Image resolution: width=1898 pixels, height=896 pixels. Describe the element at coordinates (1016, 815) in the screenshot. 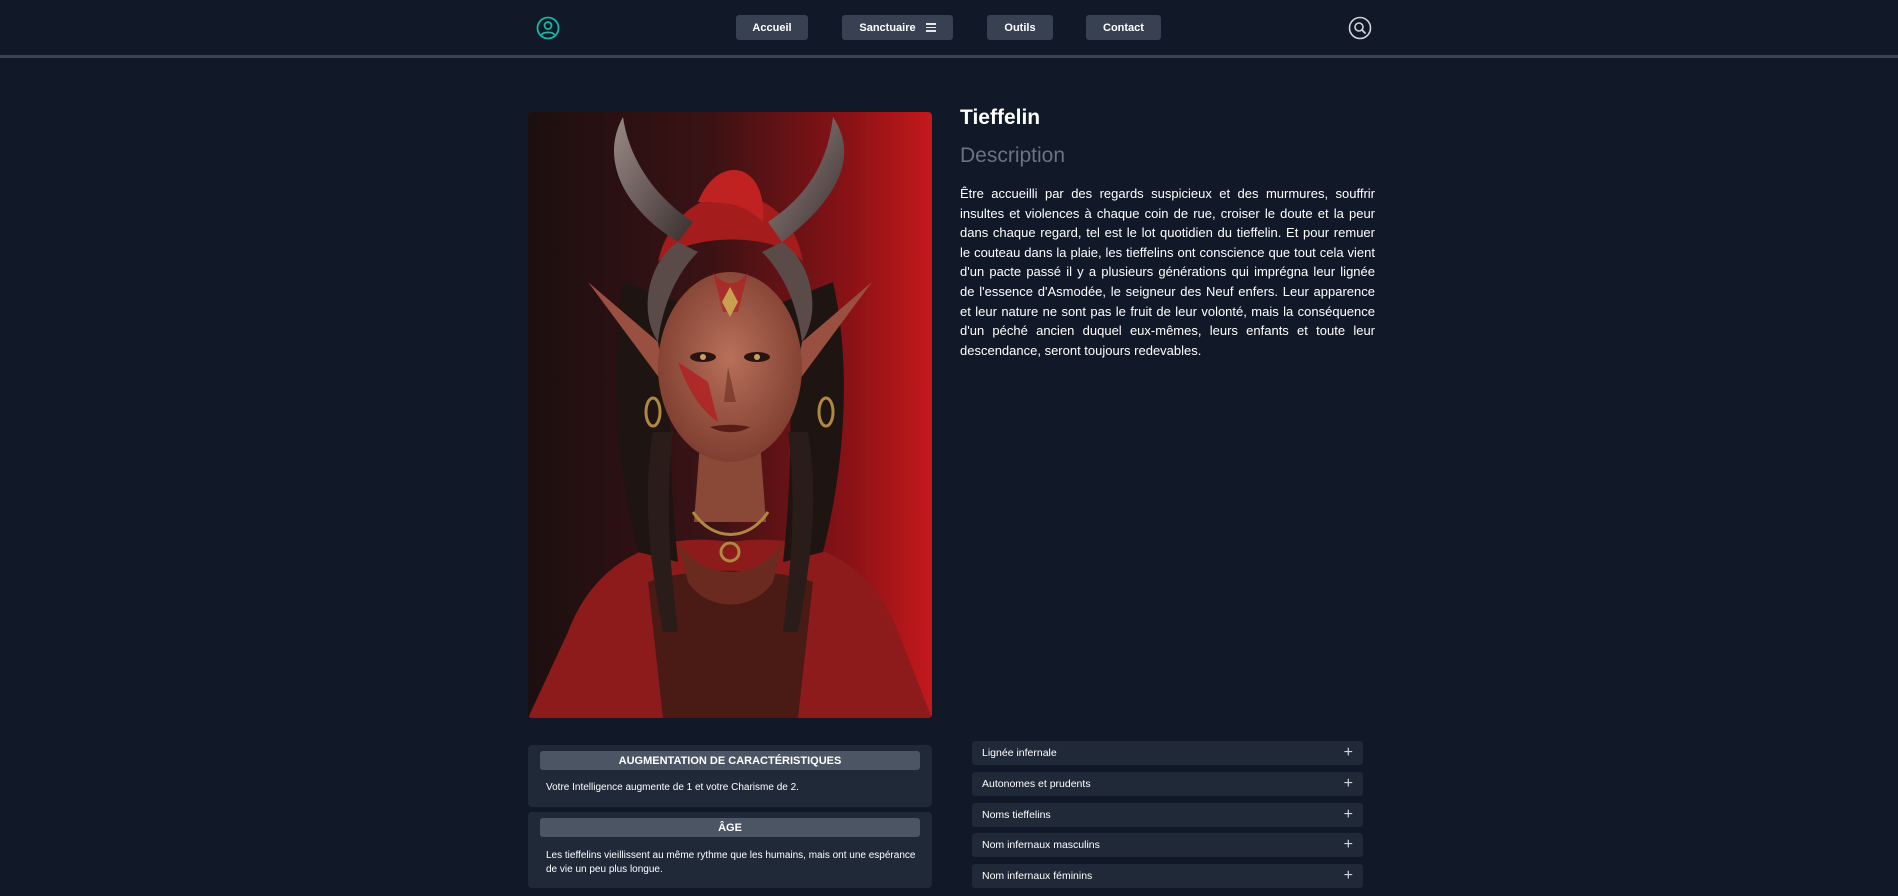

I see `accordion-label: Noms tieffelins` at that location.